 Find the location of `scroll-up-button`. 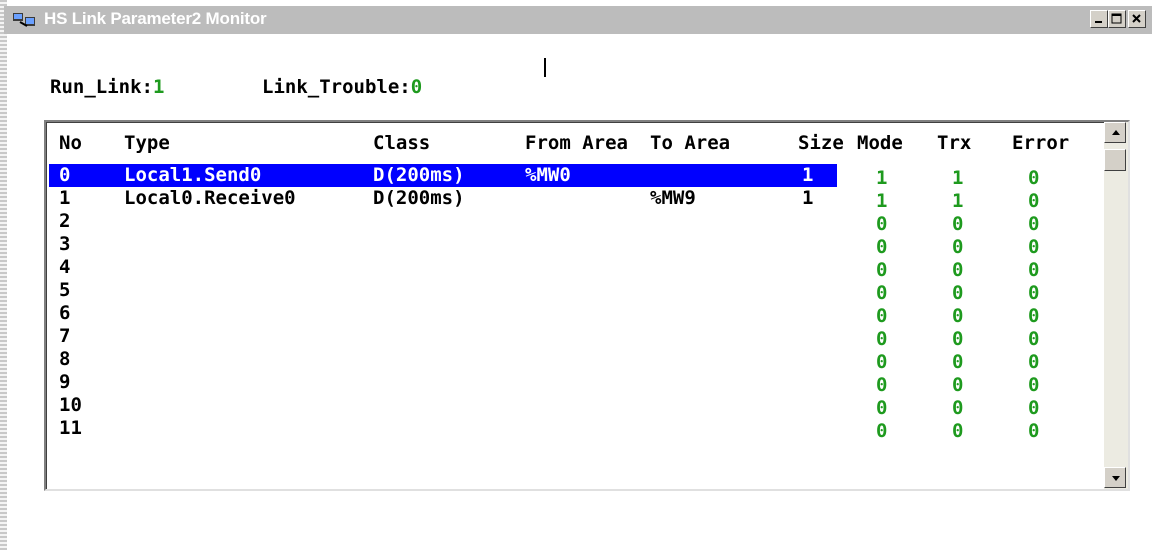

scroll-up-button is located at coordinates (1115, 132).